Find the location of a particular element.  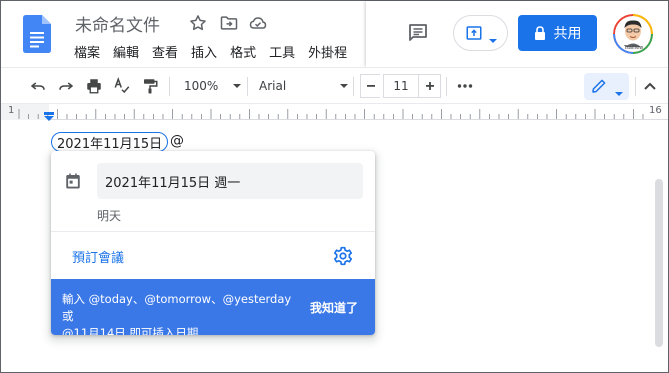

minus-icon is located at coordinates (370, 86).